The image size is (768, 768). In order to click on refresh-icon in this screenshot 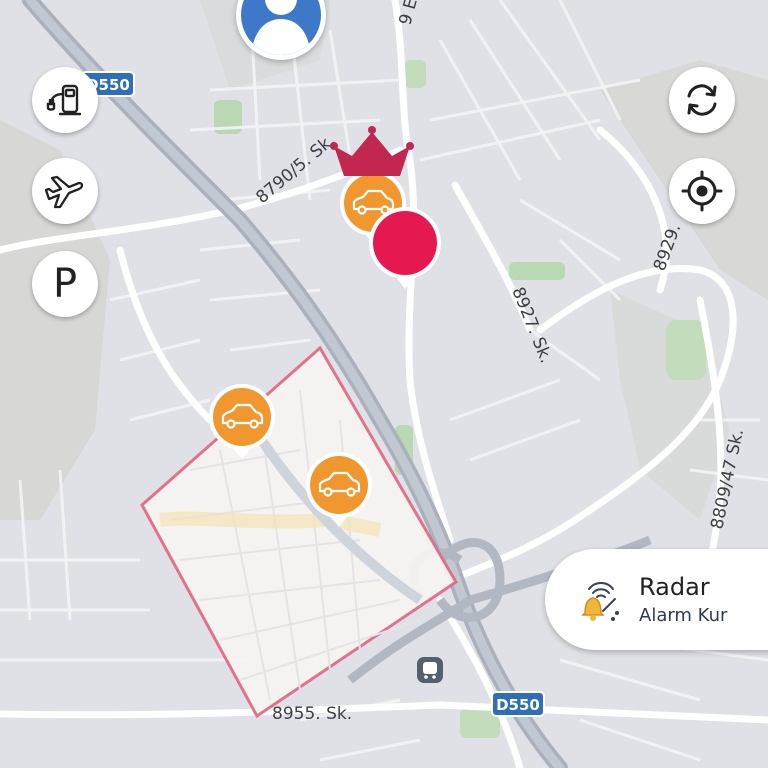, I will do `click(702, 100)`.